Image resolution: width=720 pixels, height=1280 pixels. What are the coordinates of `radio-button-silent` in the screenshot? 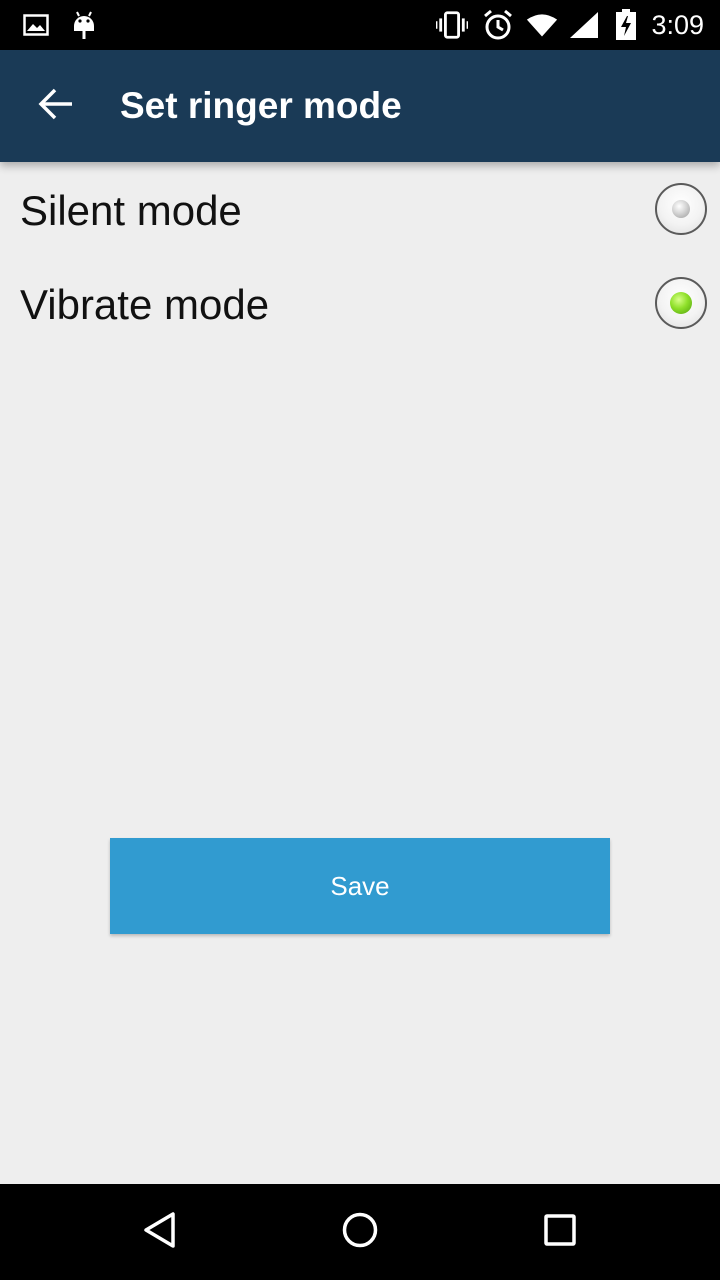 It's located at (681, 209).